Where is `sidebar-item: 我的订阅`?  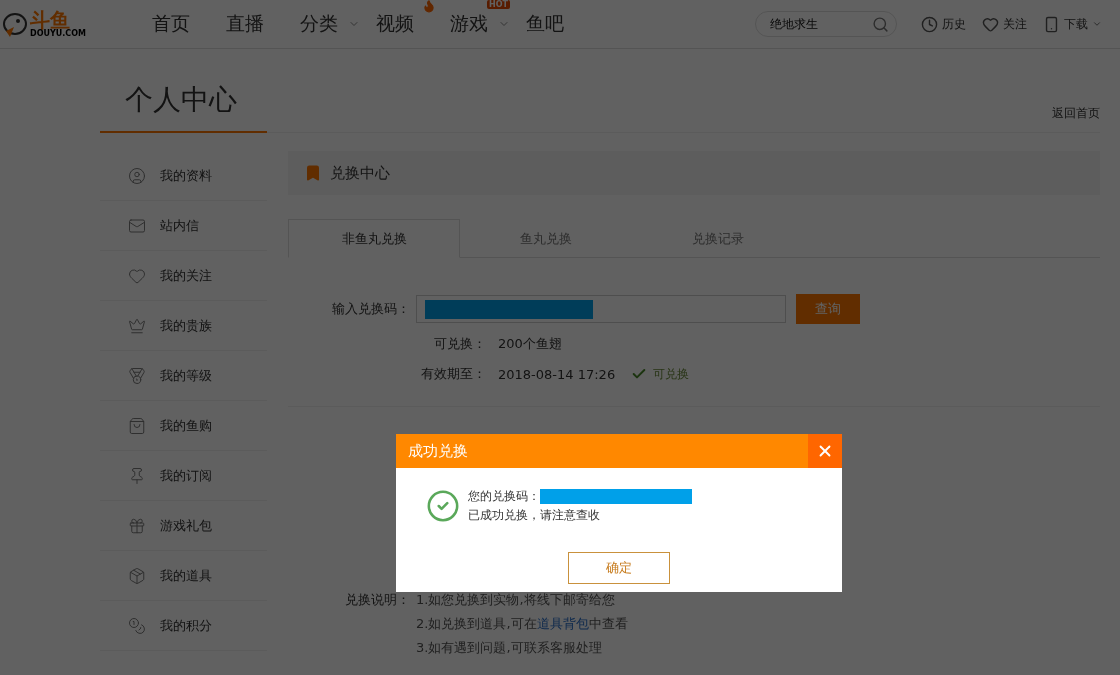 sidebar-item: 我的订阅 is located at coordinates (183, 476).